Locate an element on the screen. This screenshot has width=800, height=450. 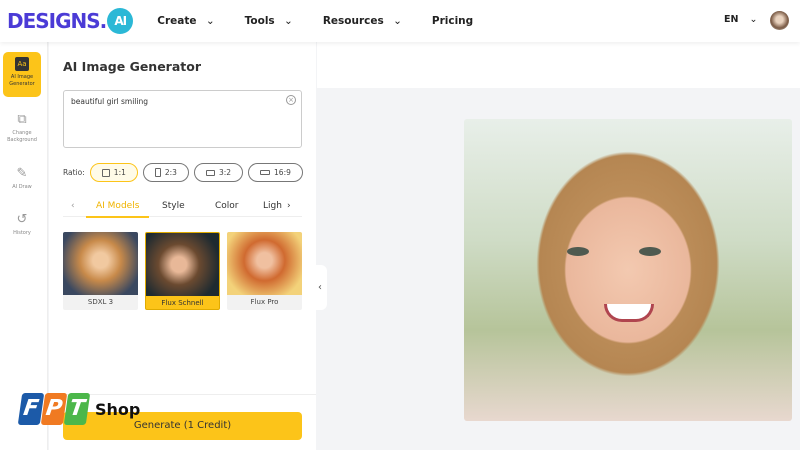
logo: DESIGNS. AI is located at coordinates (70, 21).